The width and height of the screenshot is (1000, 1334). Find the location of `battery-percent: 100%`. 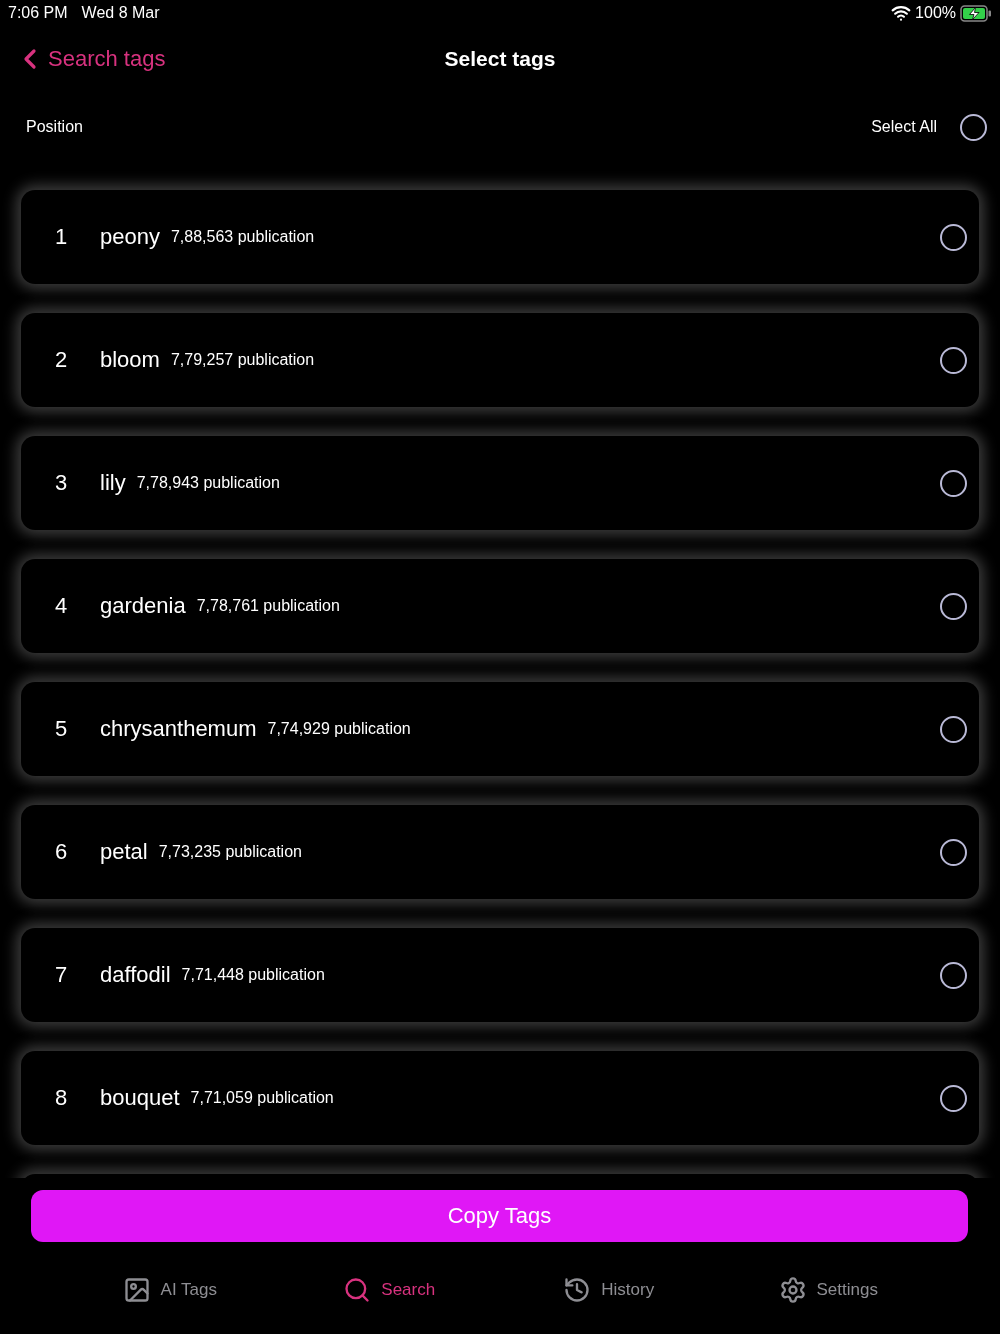

battery-percent: 100% is located at coordinates (935, 13).